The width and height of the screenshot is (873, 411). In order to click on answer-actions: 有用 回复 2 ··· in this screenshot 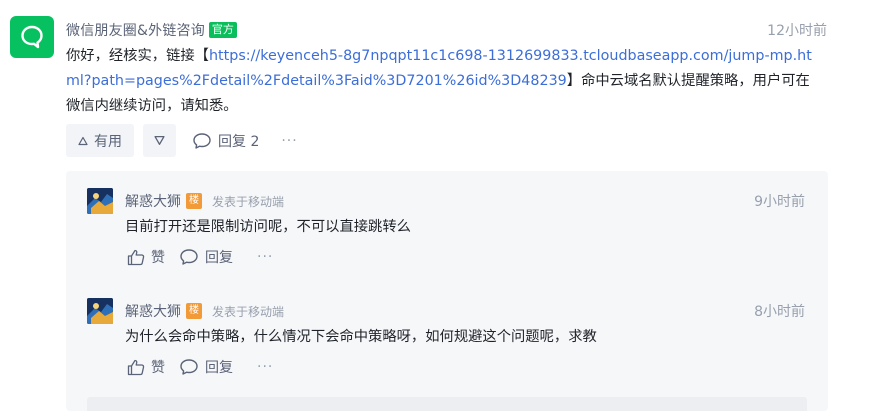, I will do `click(182, 140)`.